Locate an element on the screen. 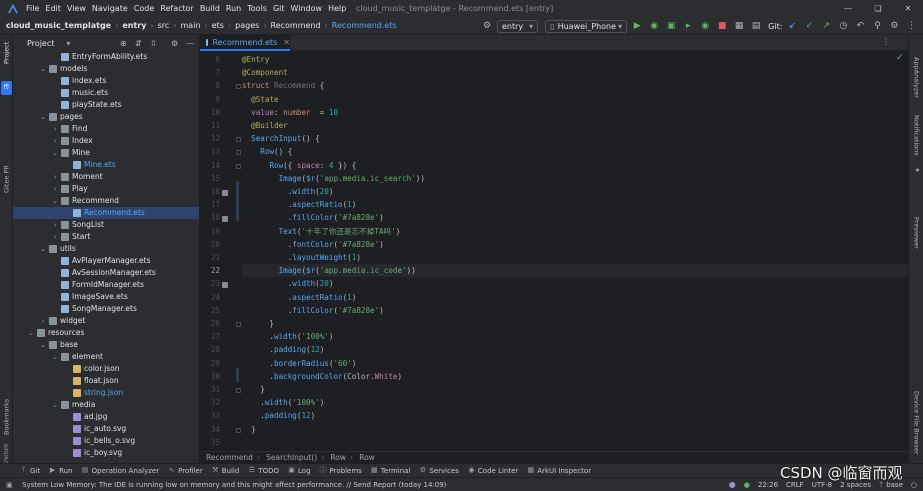  ai-assistant-icon: ★ is located at coordinates (916, 176).